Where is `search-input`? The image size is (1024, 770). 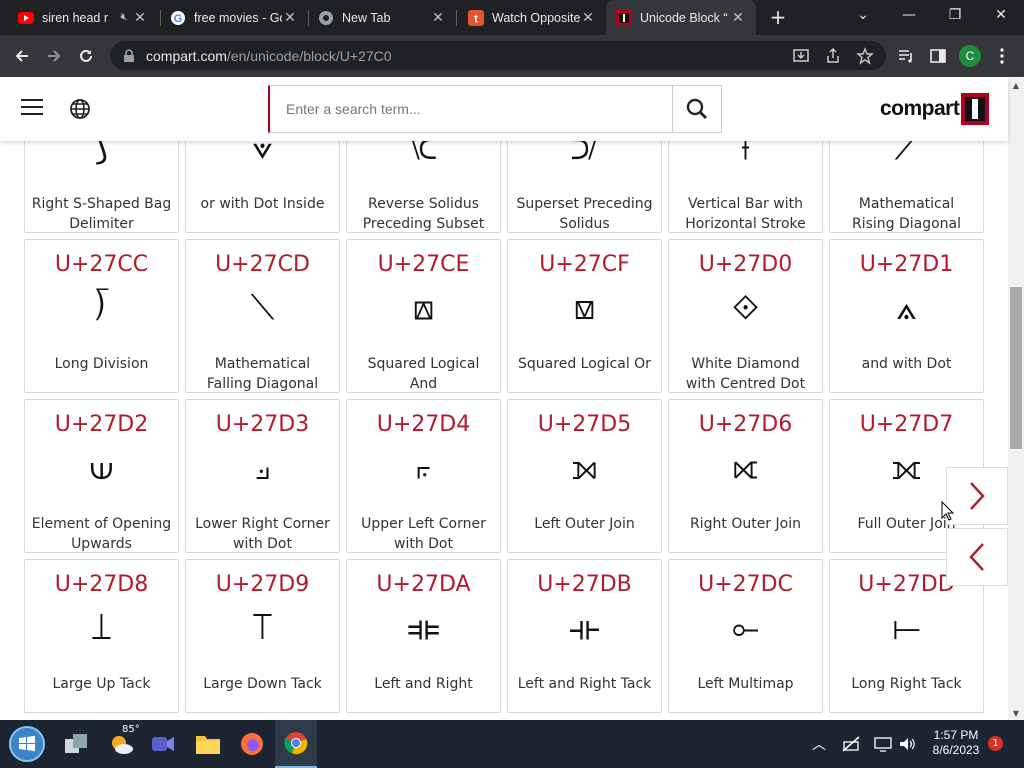 search-input is located at coordinates (471, 109).